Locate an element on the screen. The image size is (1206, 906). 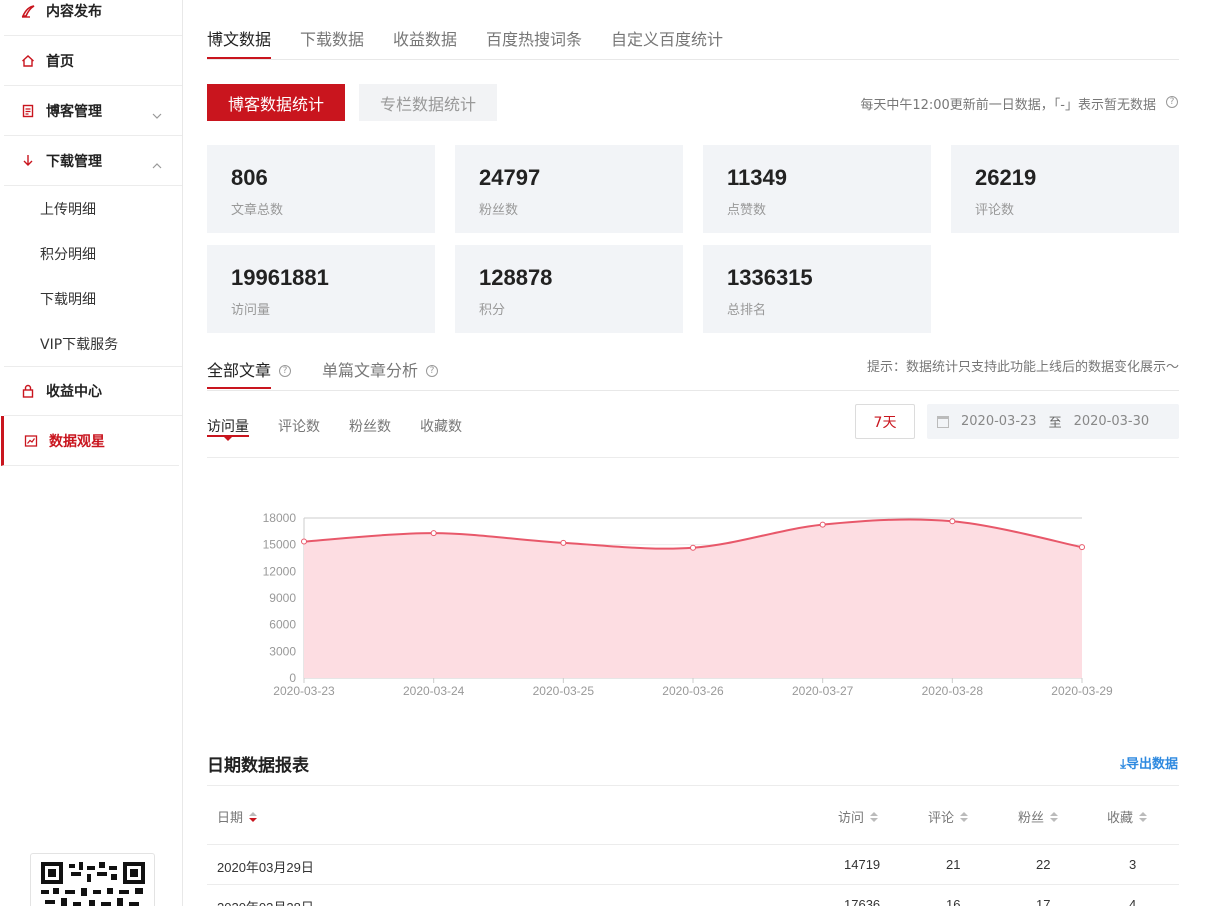
tab-label: 全部文章 is located at coordinates (239, 370).